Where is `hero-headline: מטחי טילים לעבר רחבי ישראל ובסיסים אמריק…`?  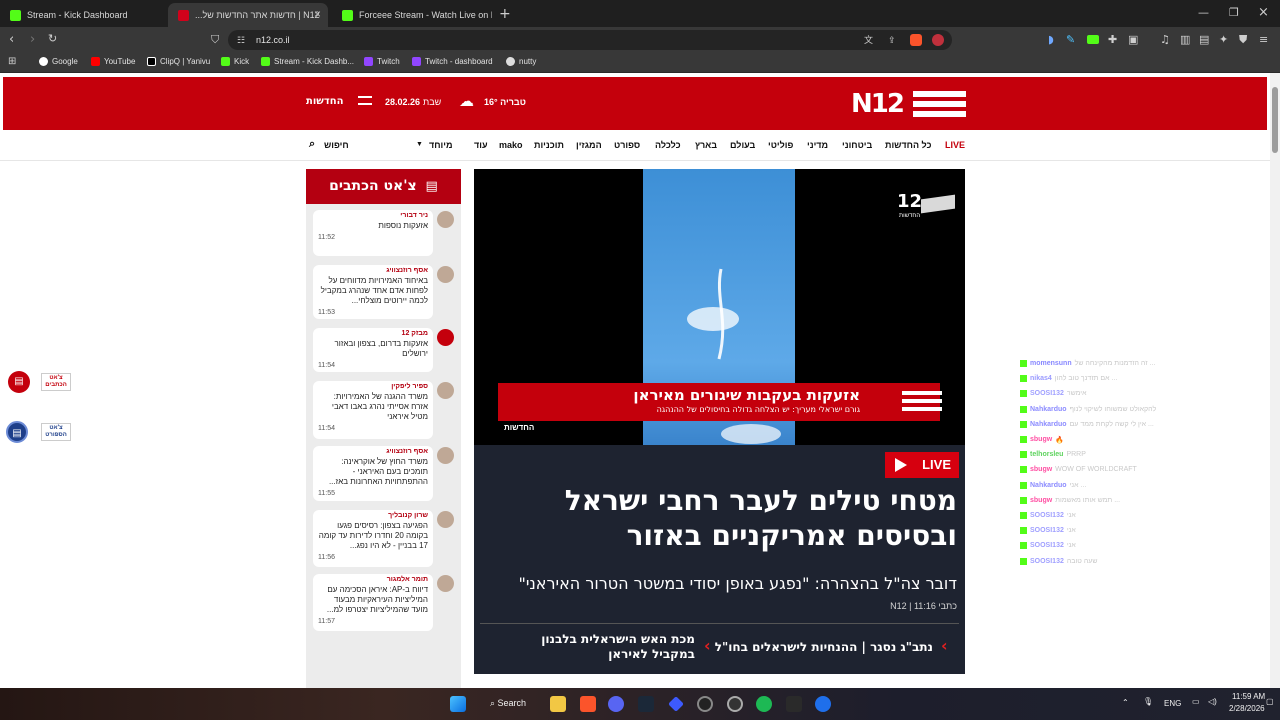 hero-headline: מטחי טילים לעבר רחבי ישראל ובסיסים אמריק… is located at coordinates (727, 518).